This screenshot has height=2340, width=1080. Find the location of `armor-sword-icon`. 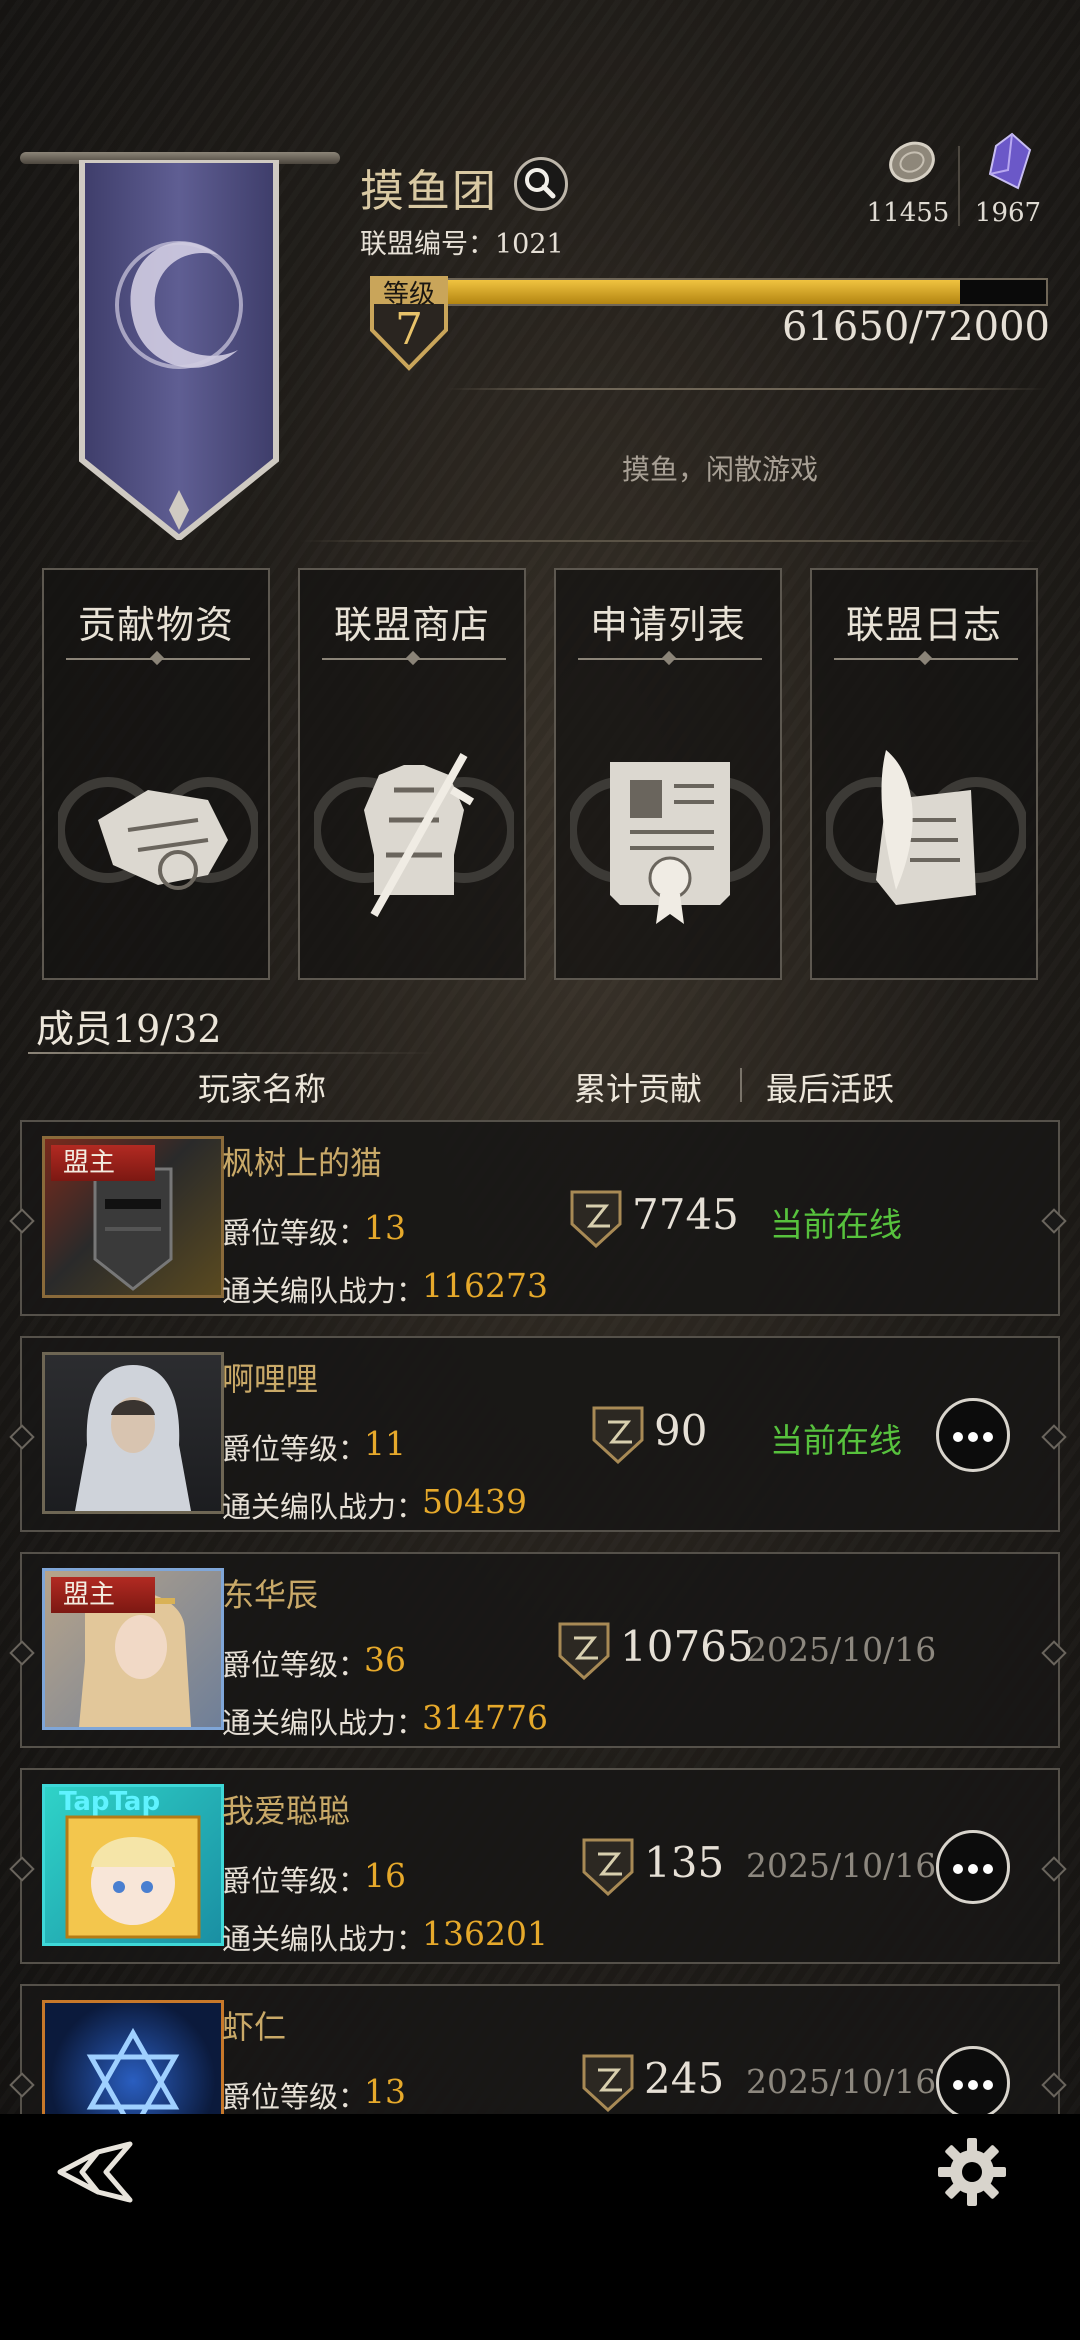

armor-sword-icon is located at coordinates (414, 835).